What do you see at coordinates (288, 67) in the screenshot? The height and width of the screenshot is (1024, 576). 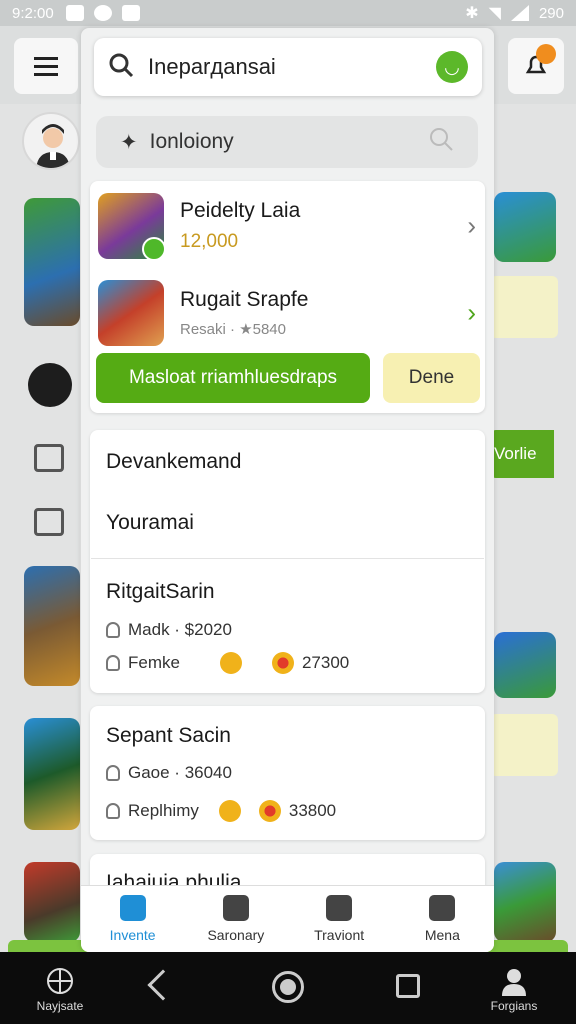 I see `search-bar: Ineparдansai ◡` at bounding box center [288, 67].